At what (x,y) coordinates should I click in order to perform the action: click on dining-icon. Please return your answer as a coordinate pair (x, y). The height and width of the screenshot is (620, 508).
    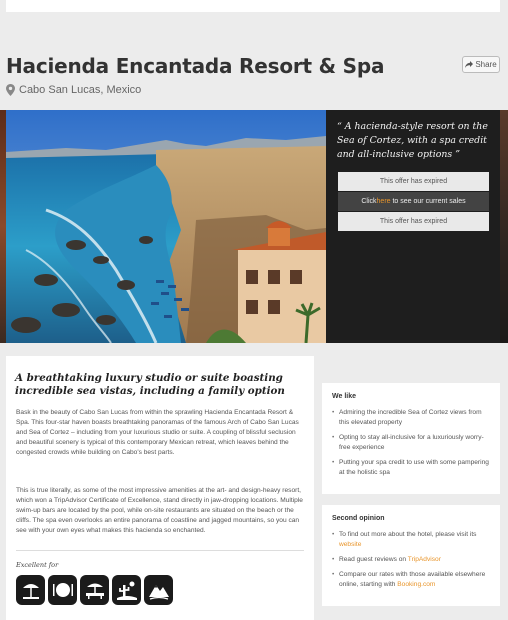
    Looking at the image, I should click on (62, 590).